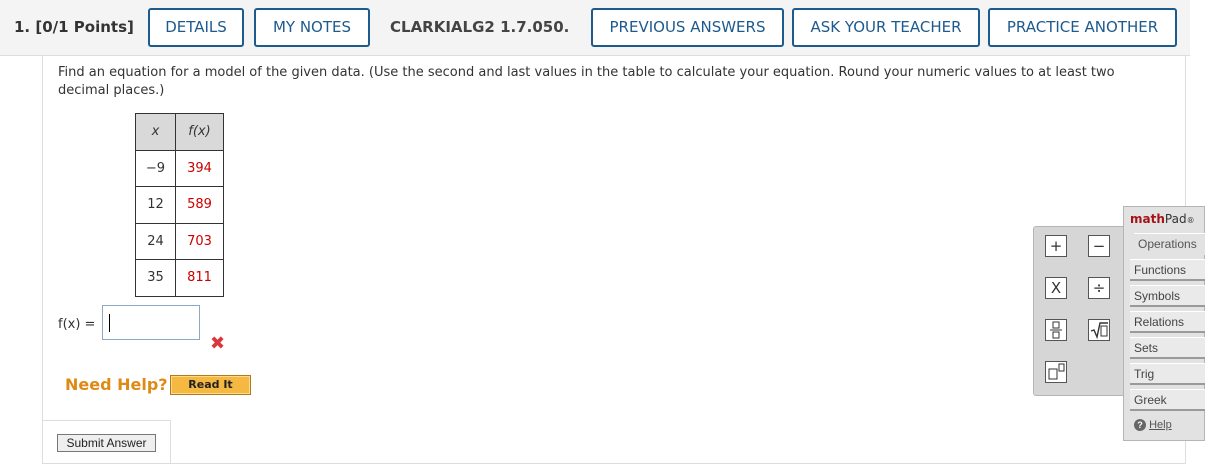  I want to click on tab-relations: Relations, so click(1167, 322).